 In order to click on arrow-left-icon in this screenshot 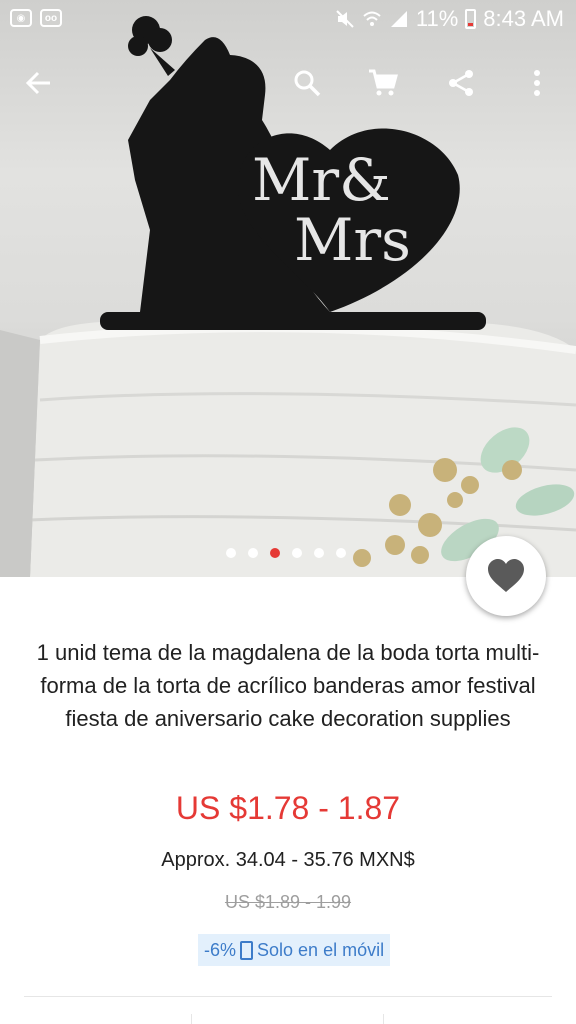, I will do `click(37, 83)`.